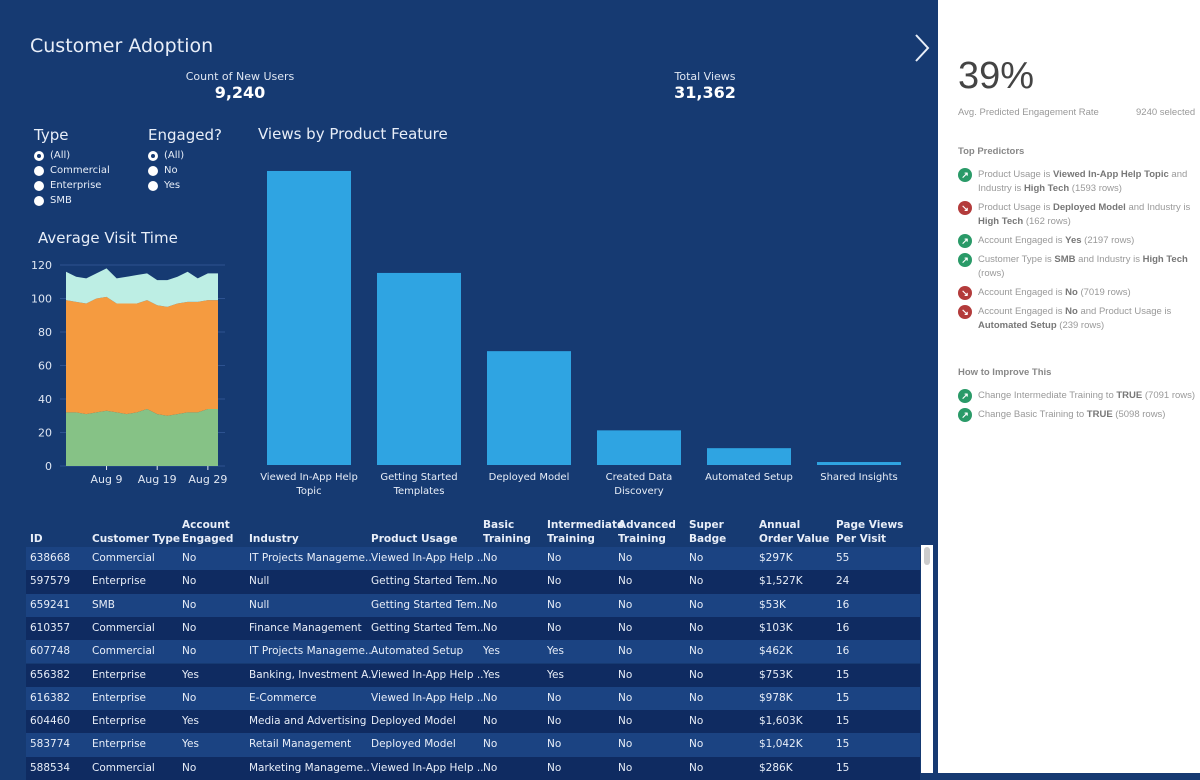  I want to click on column-header: Intermediate Training, so click(585, 531).